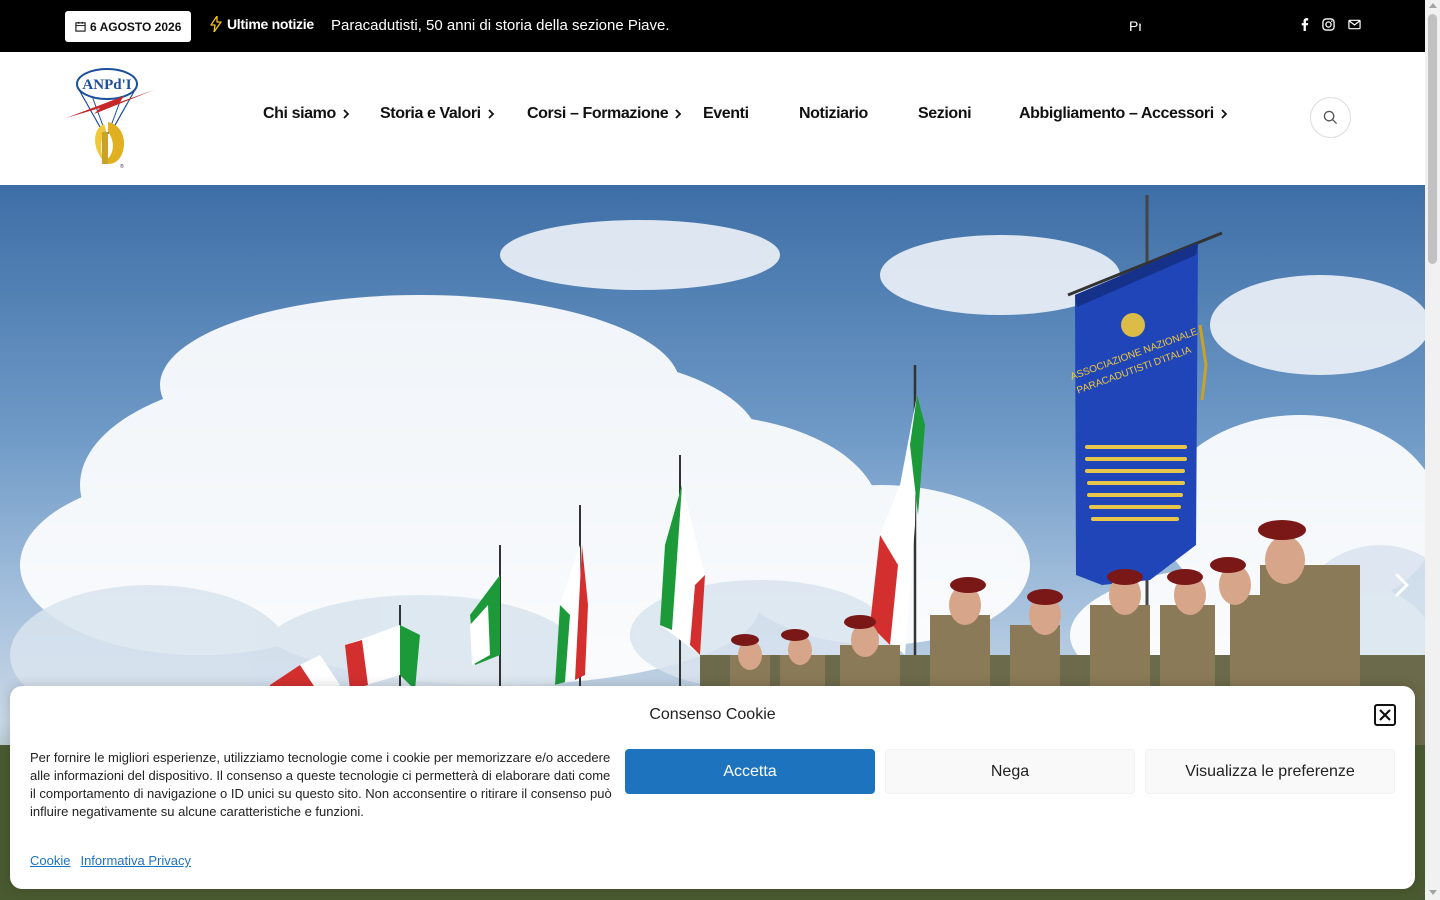 The width and height of the screenshot is (1440, 900). I want to click on cookie-title: Consenso Cookie, so click(712, 714).